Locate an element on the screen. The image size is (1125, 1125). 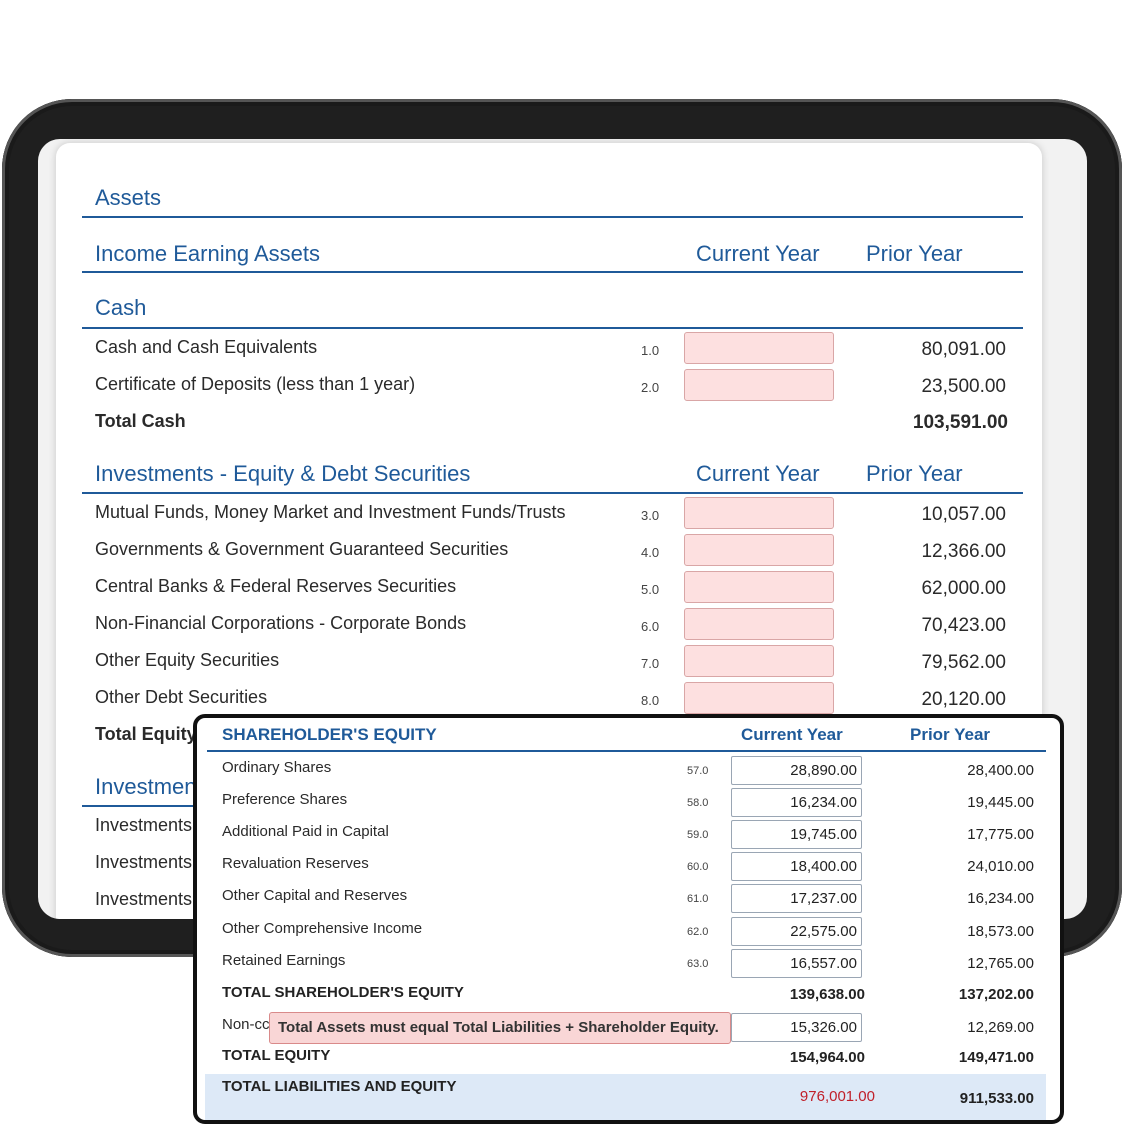
non-controlling-current-input: 15,326.00 is located at coordinates (796, 1027).